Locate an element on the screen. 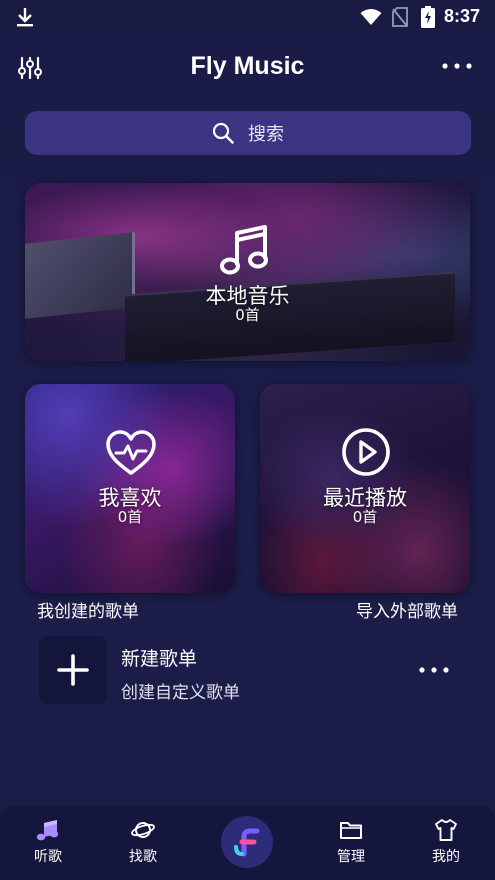 The image size is (495, 880). heart-pulse-icon is located at coordinates (131, 452).